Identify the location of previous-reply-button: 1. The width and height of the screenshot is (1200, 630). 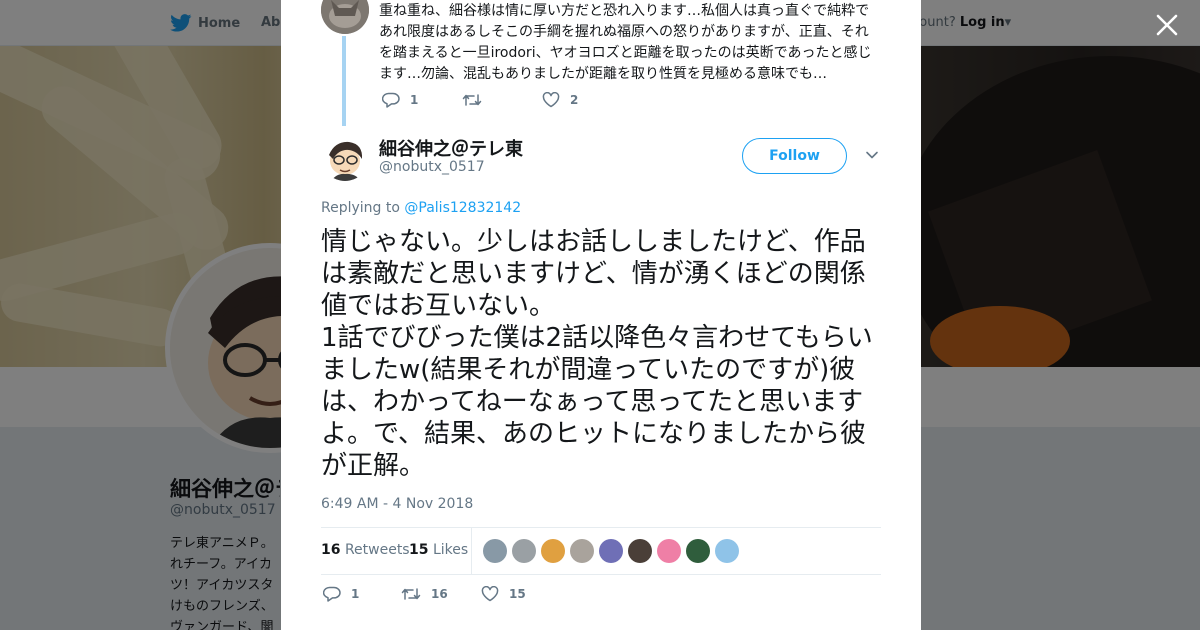
(422, 100).